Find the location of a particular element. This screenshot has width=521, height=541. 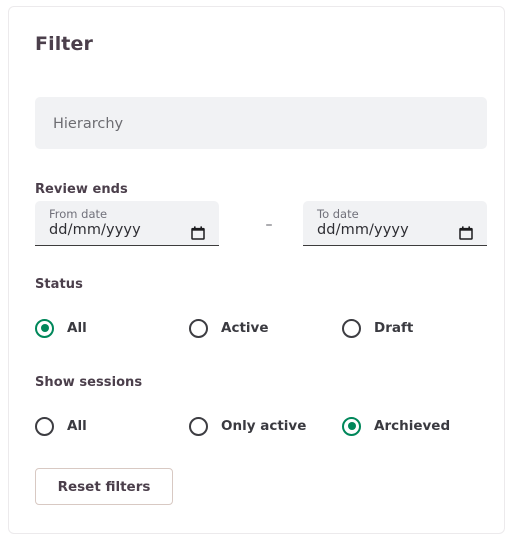

status-radio-all-label: All is located at coordinates (77, 328).